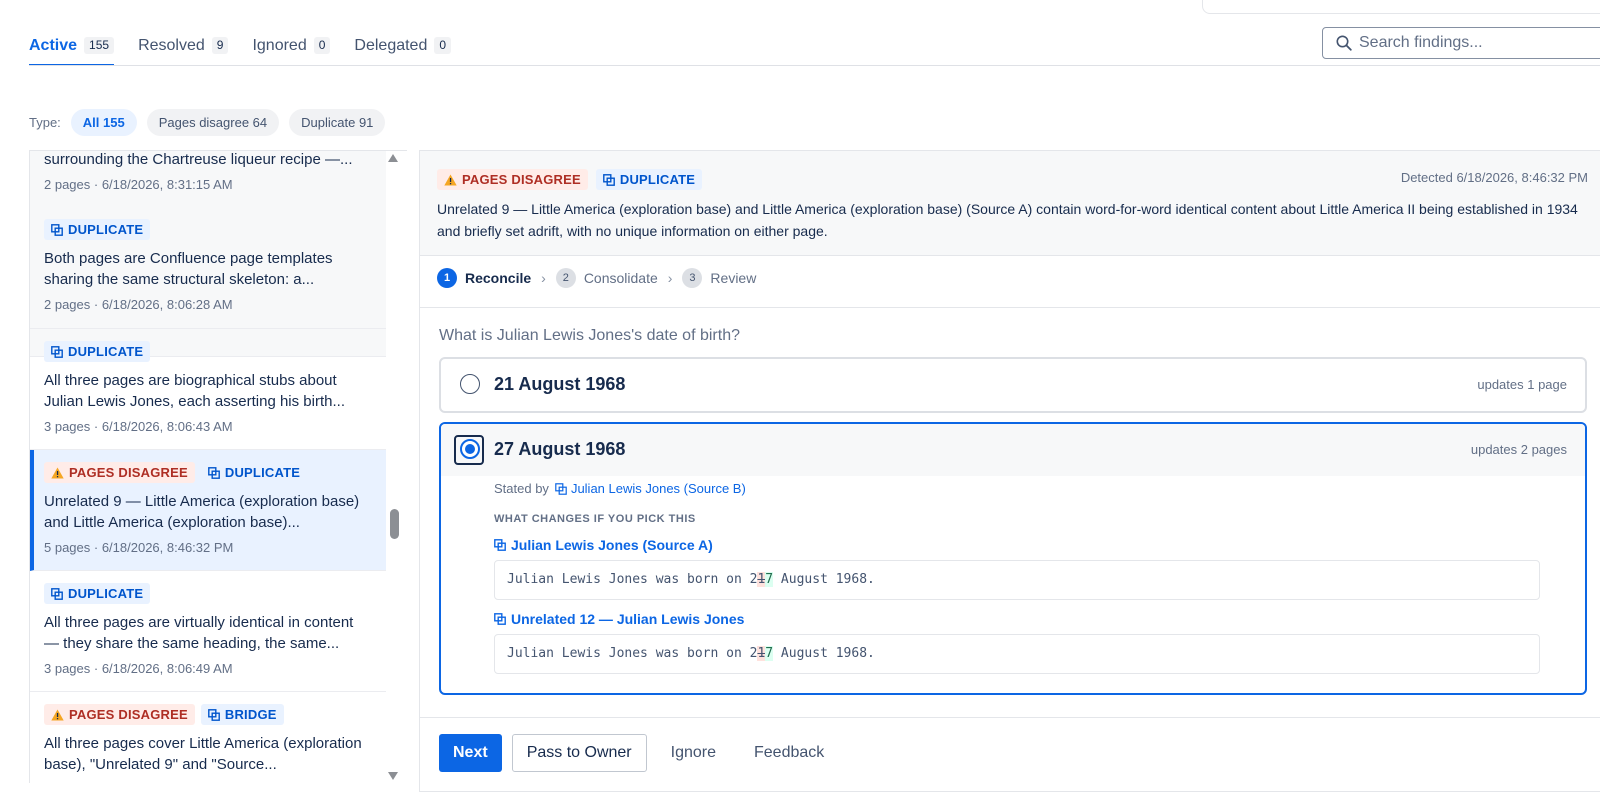 The height and width of the screenshot is (792, 1600). I want to click on diff-text: August 1968., so click(824, 653).